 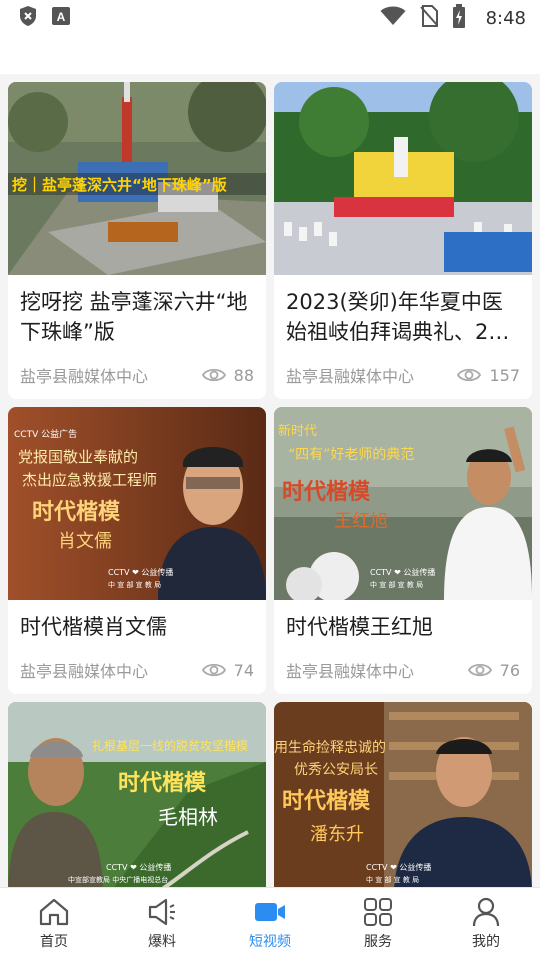 I want to click on battery-charging-icon, so click(x=459, y=18).